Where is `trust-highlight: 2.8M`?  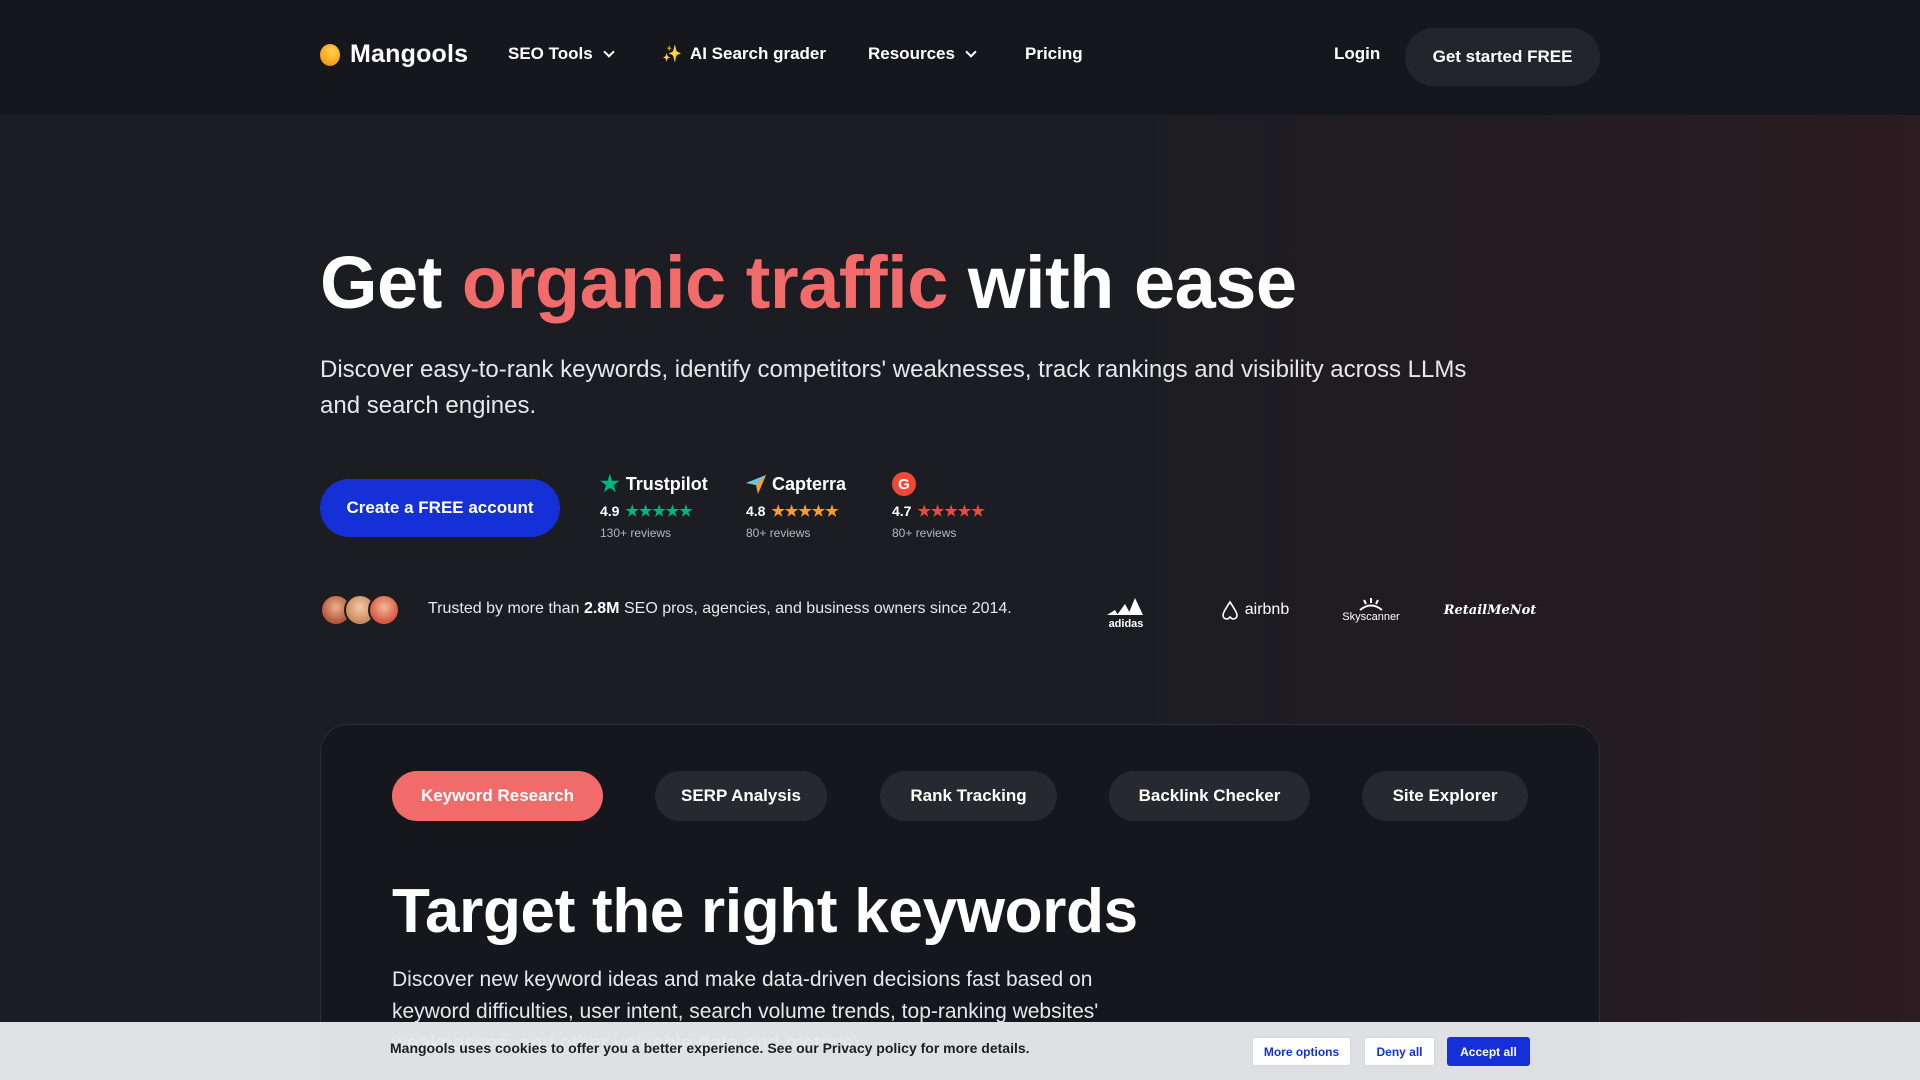
trust-highlight: 2.8M is located at coordinates (601, 608).